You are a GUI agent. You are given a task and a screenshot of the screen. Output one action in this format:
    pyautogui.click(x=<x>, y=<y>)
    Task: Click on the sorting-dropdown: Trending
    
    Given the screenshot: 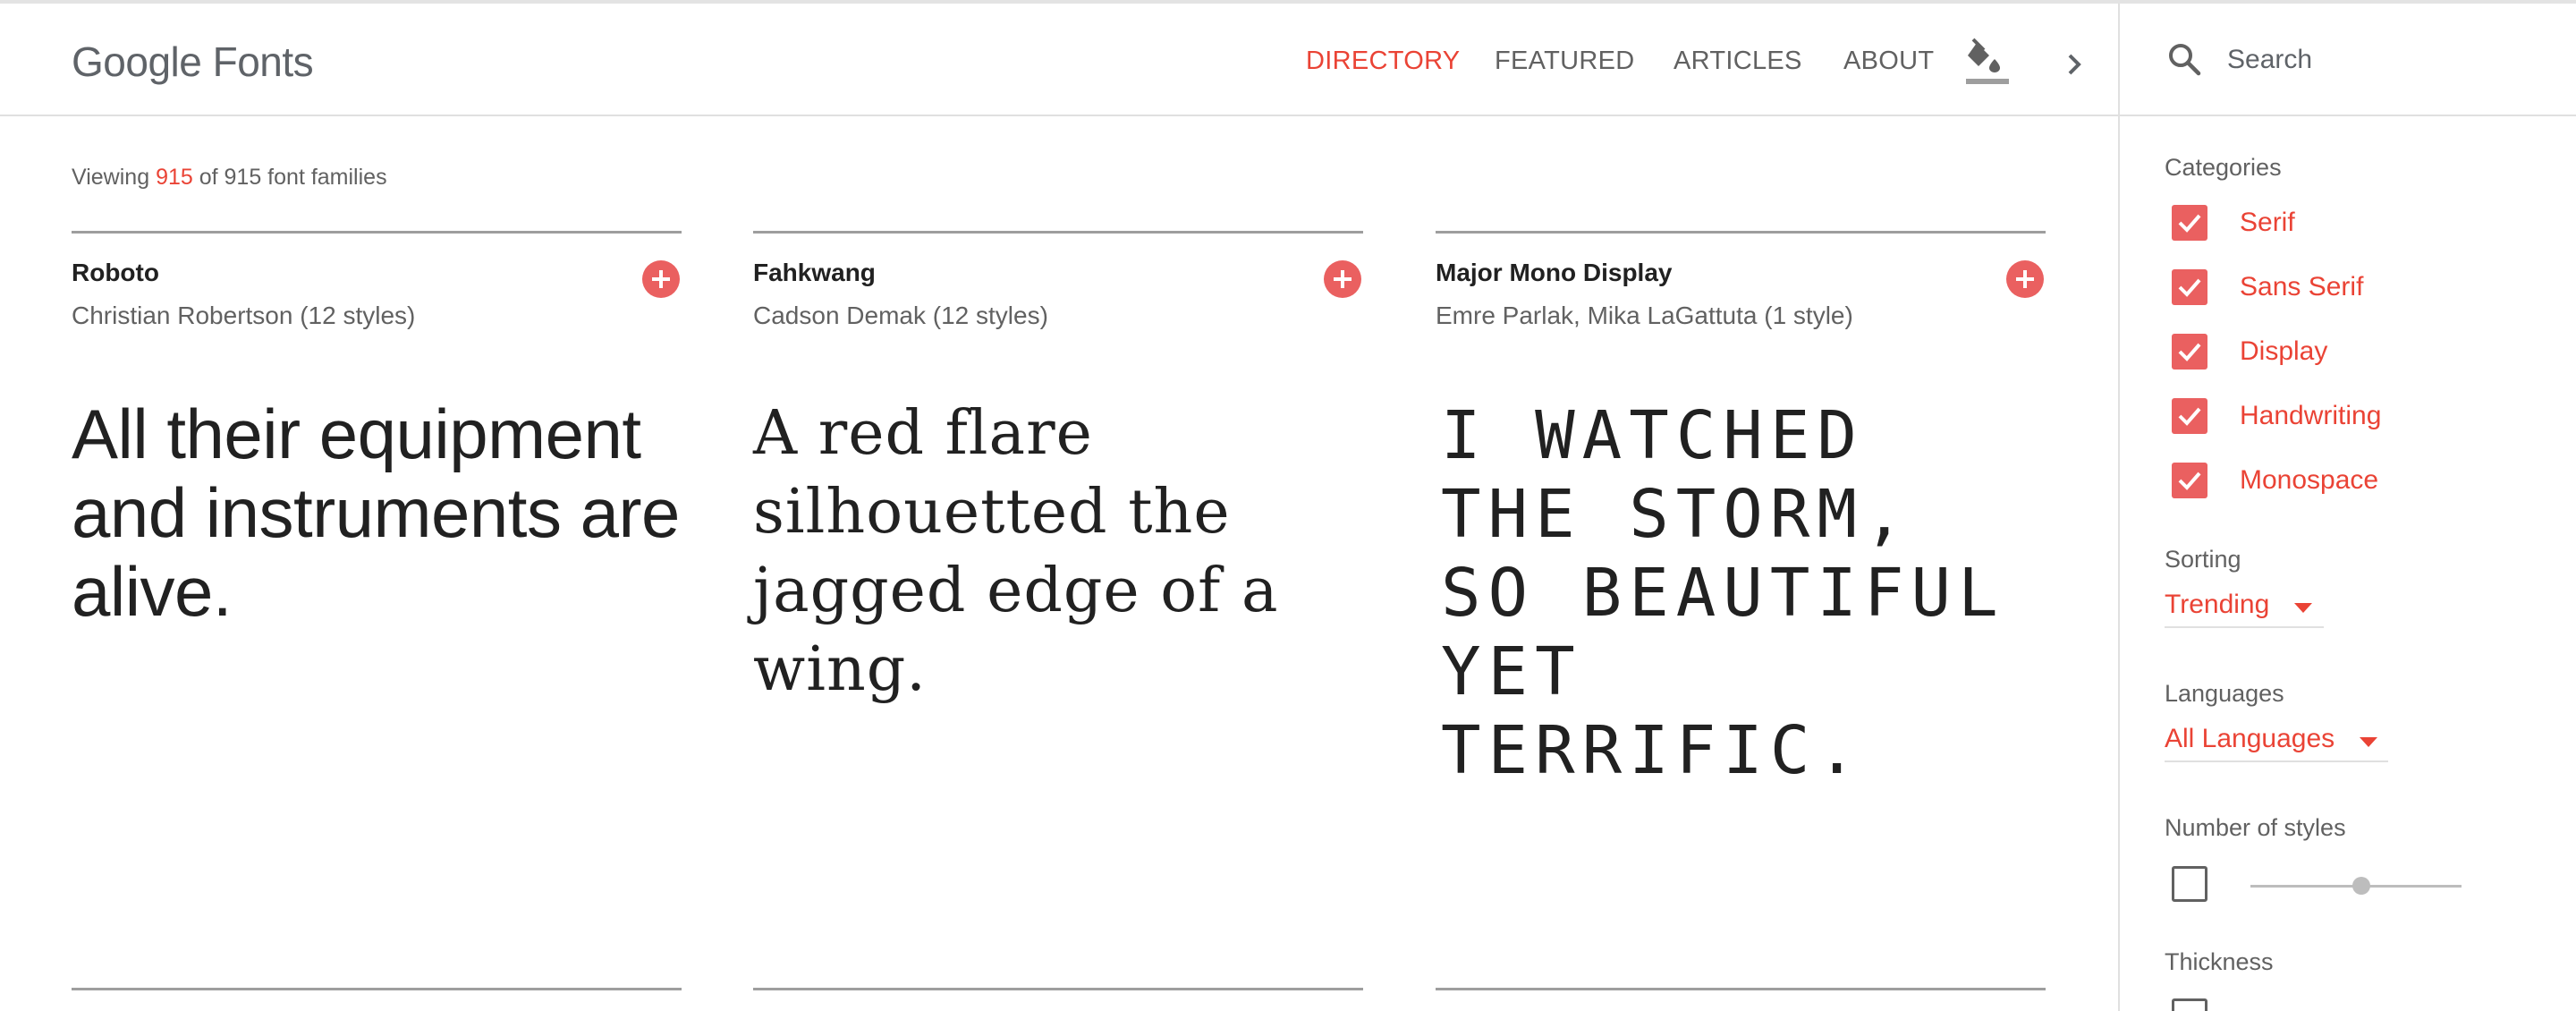 What is the action you would take?
    pyautogui.click(x=2244, y=606)
    